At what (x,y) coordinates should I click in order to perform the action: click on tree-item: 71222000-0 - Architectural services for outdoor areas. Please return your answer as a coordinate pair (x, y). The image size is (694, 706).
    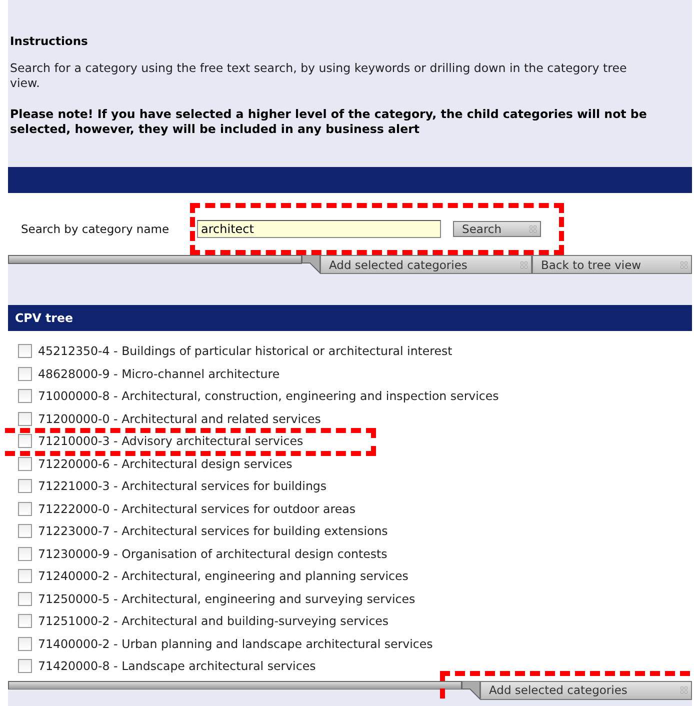
    Looking at the image, I should click on (197, 509).